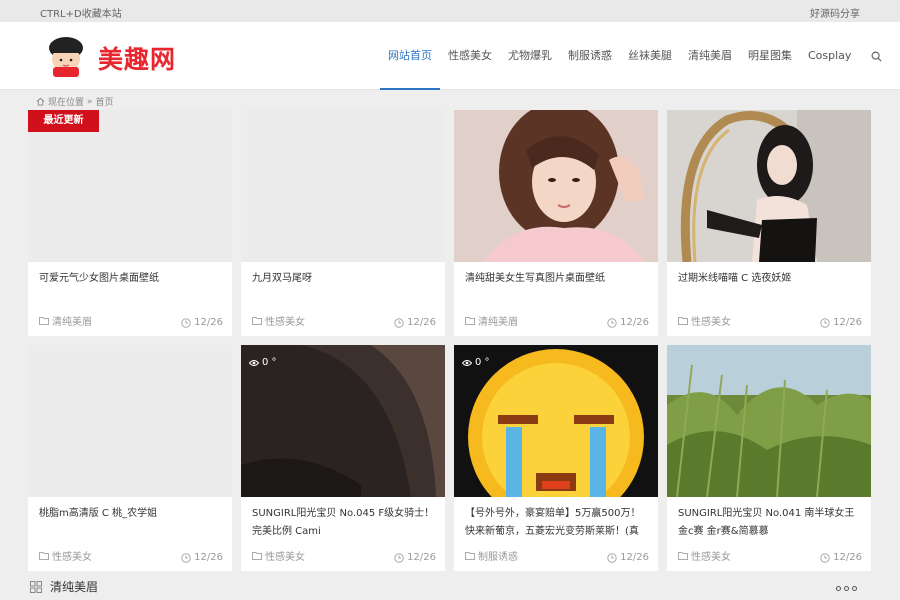  I want to click on home-icon, so click(40, 101).